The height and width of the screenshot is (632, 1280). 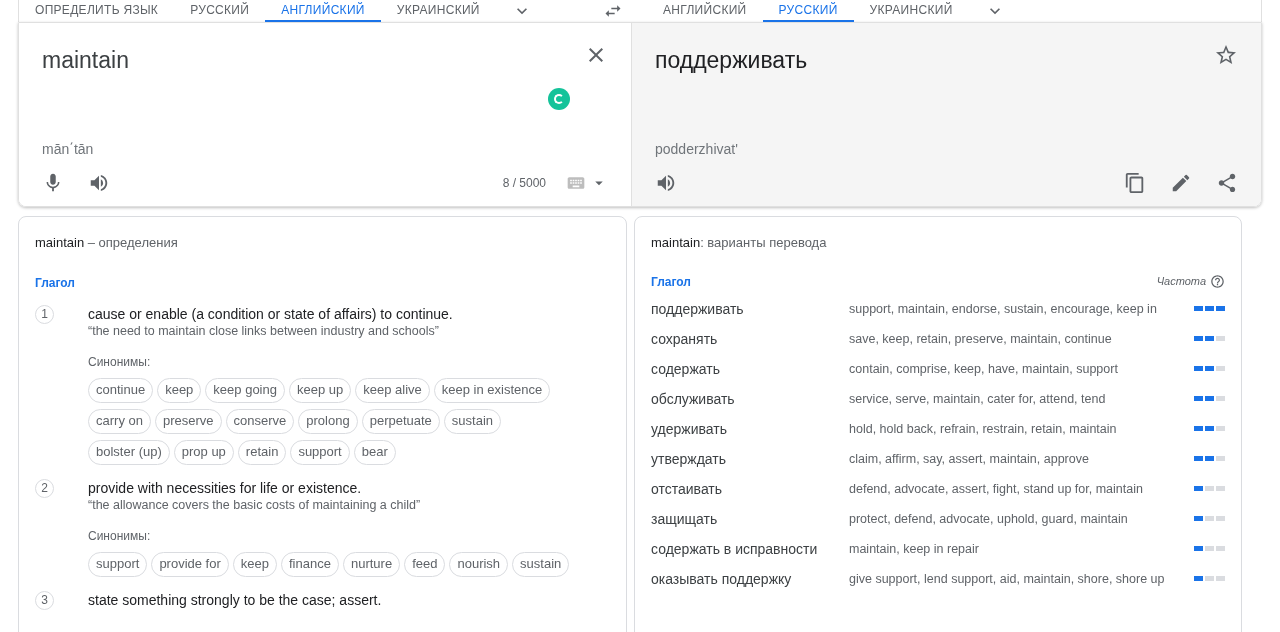 What do you see at coordinates (731, 60) in the screenshot?
I see `translated-text: поддерживать` at bounding box center [731, 60].